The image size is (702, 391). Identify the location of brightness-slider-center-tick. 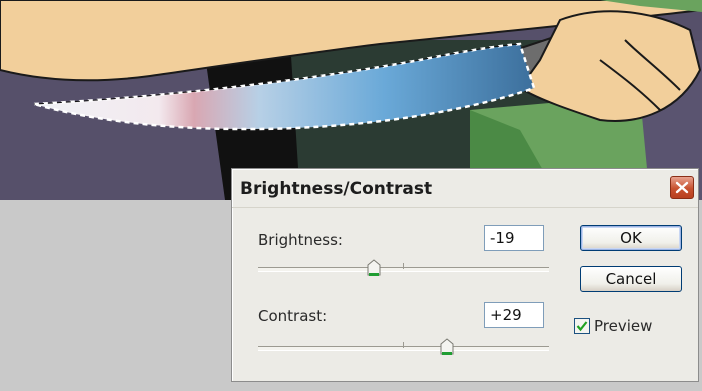
(403, 266).